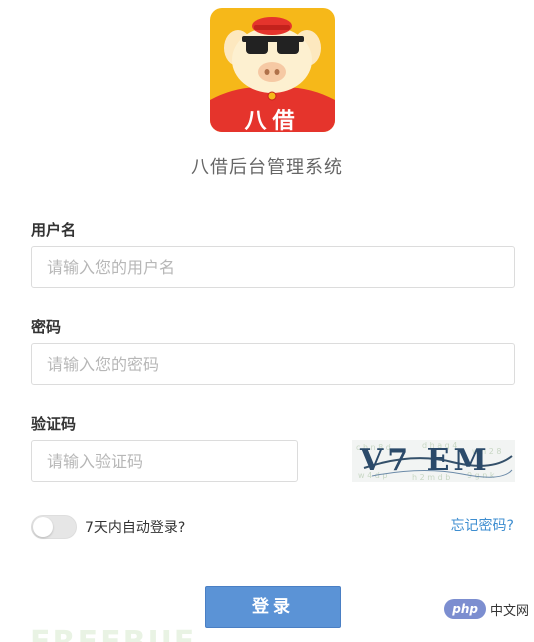  What do you see at coordinates (54, 424) in the screenshot?
I see `captcha-label: 验证码` at bounding box center [54, 424].